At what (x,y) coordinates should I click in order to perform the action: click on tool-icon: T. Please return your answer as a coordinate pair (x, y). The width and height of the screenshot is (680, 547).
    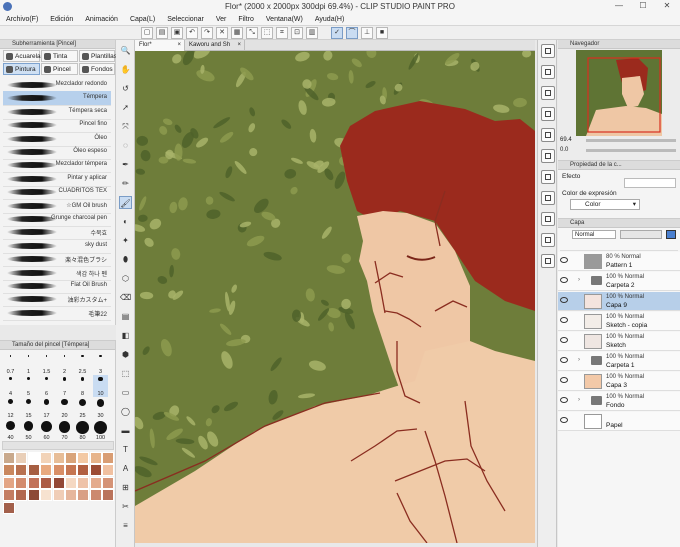
    Looking at the image, I should click on (125, 449).